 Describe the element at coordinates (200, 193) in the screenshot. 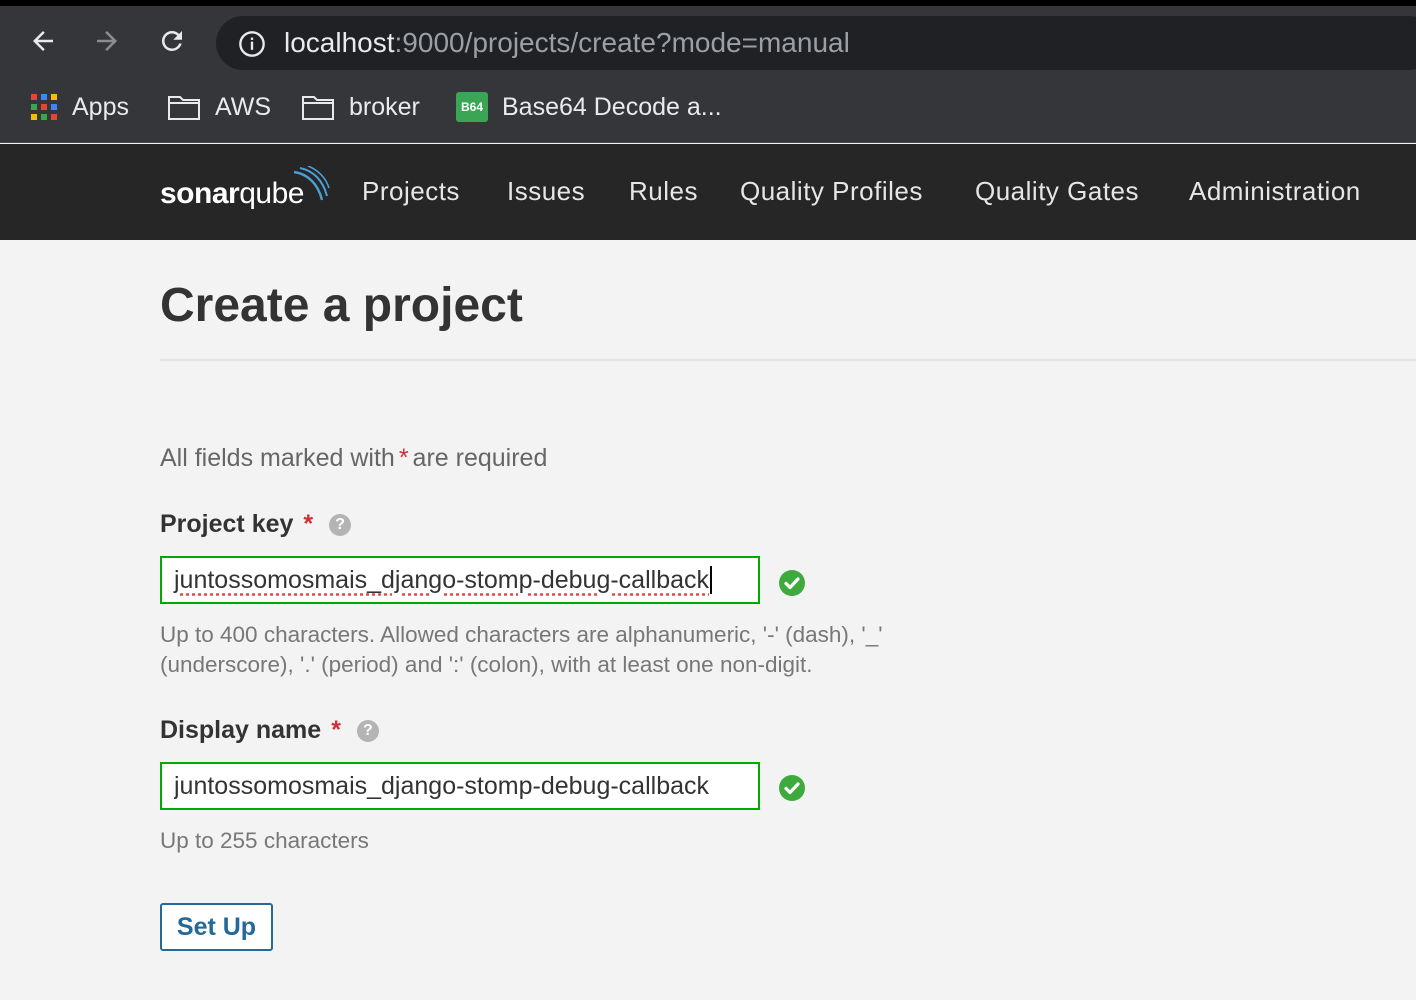

I see `logo-text-bold: sonar` at that location.